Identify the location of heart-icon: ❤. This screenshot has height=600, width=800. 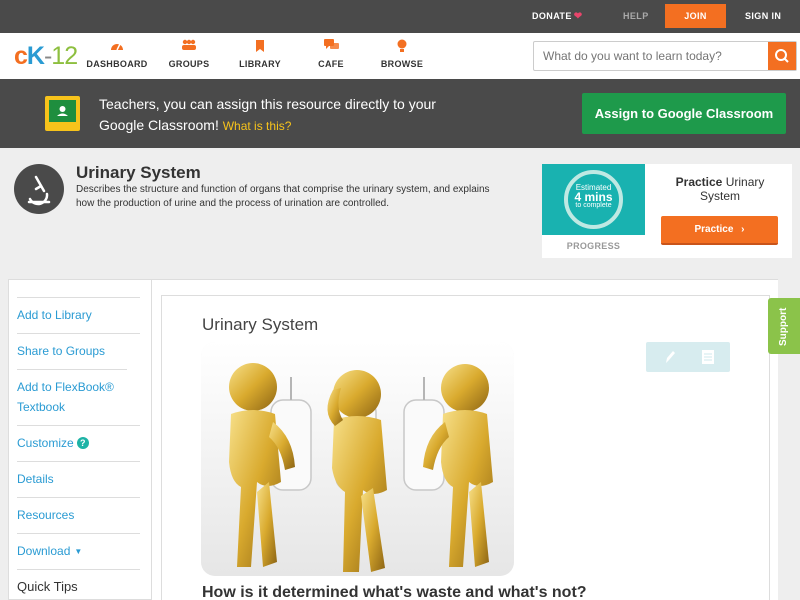
(578, 16).